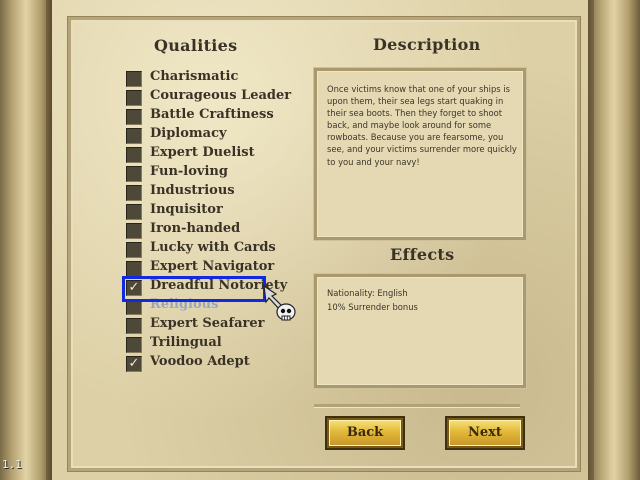  What do you see at coordinates (26, 240) in the screenshot?
I see `scroll-roller-left` at bounding box center [26, 240].